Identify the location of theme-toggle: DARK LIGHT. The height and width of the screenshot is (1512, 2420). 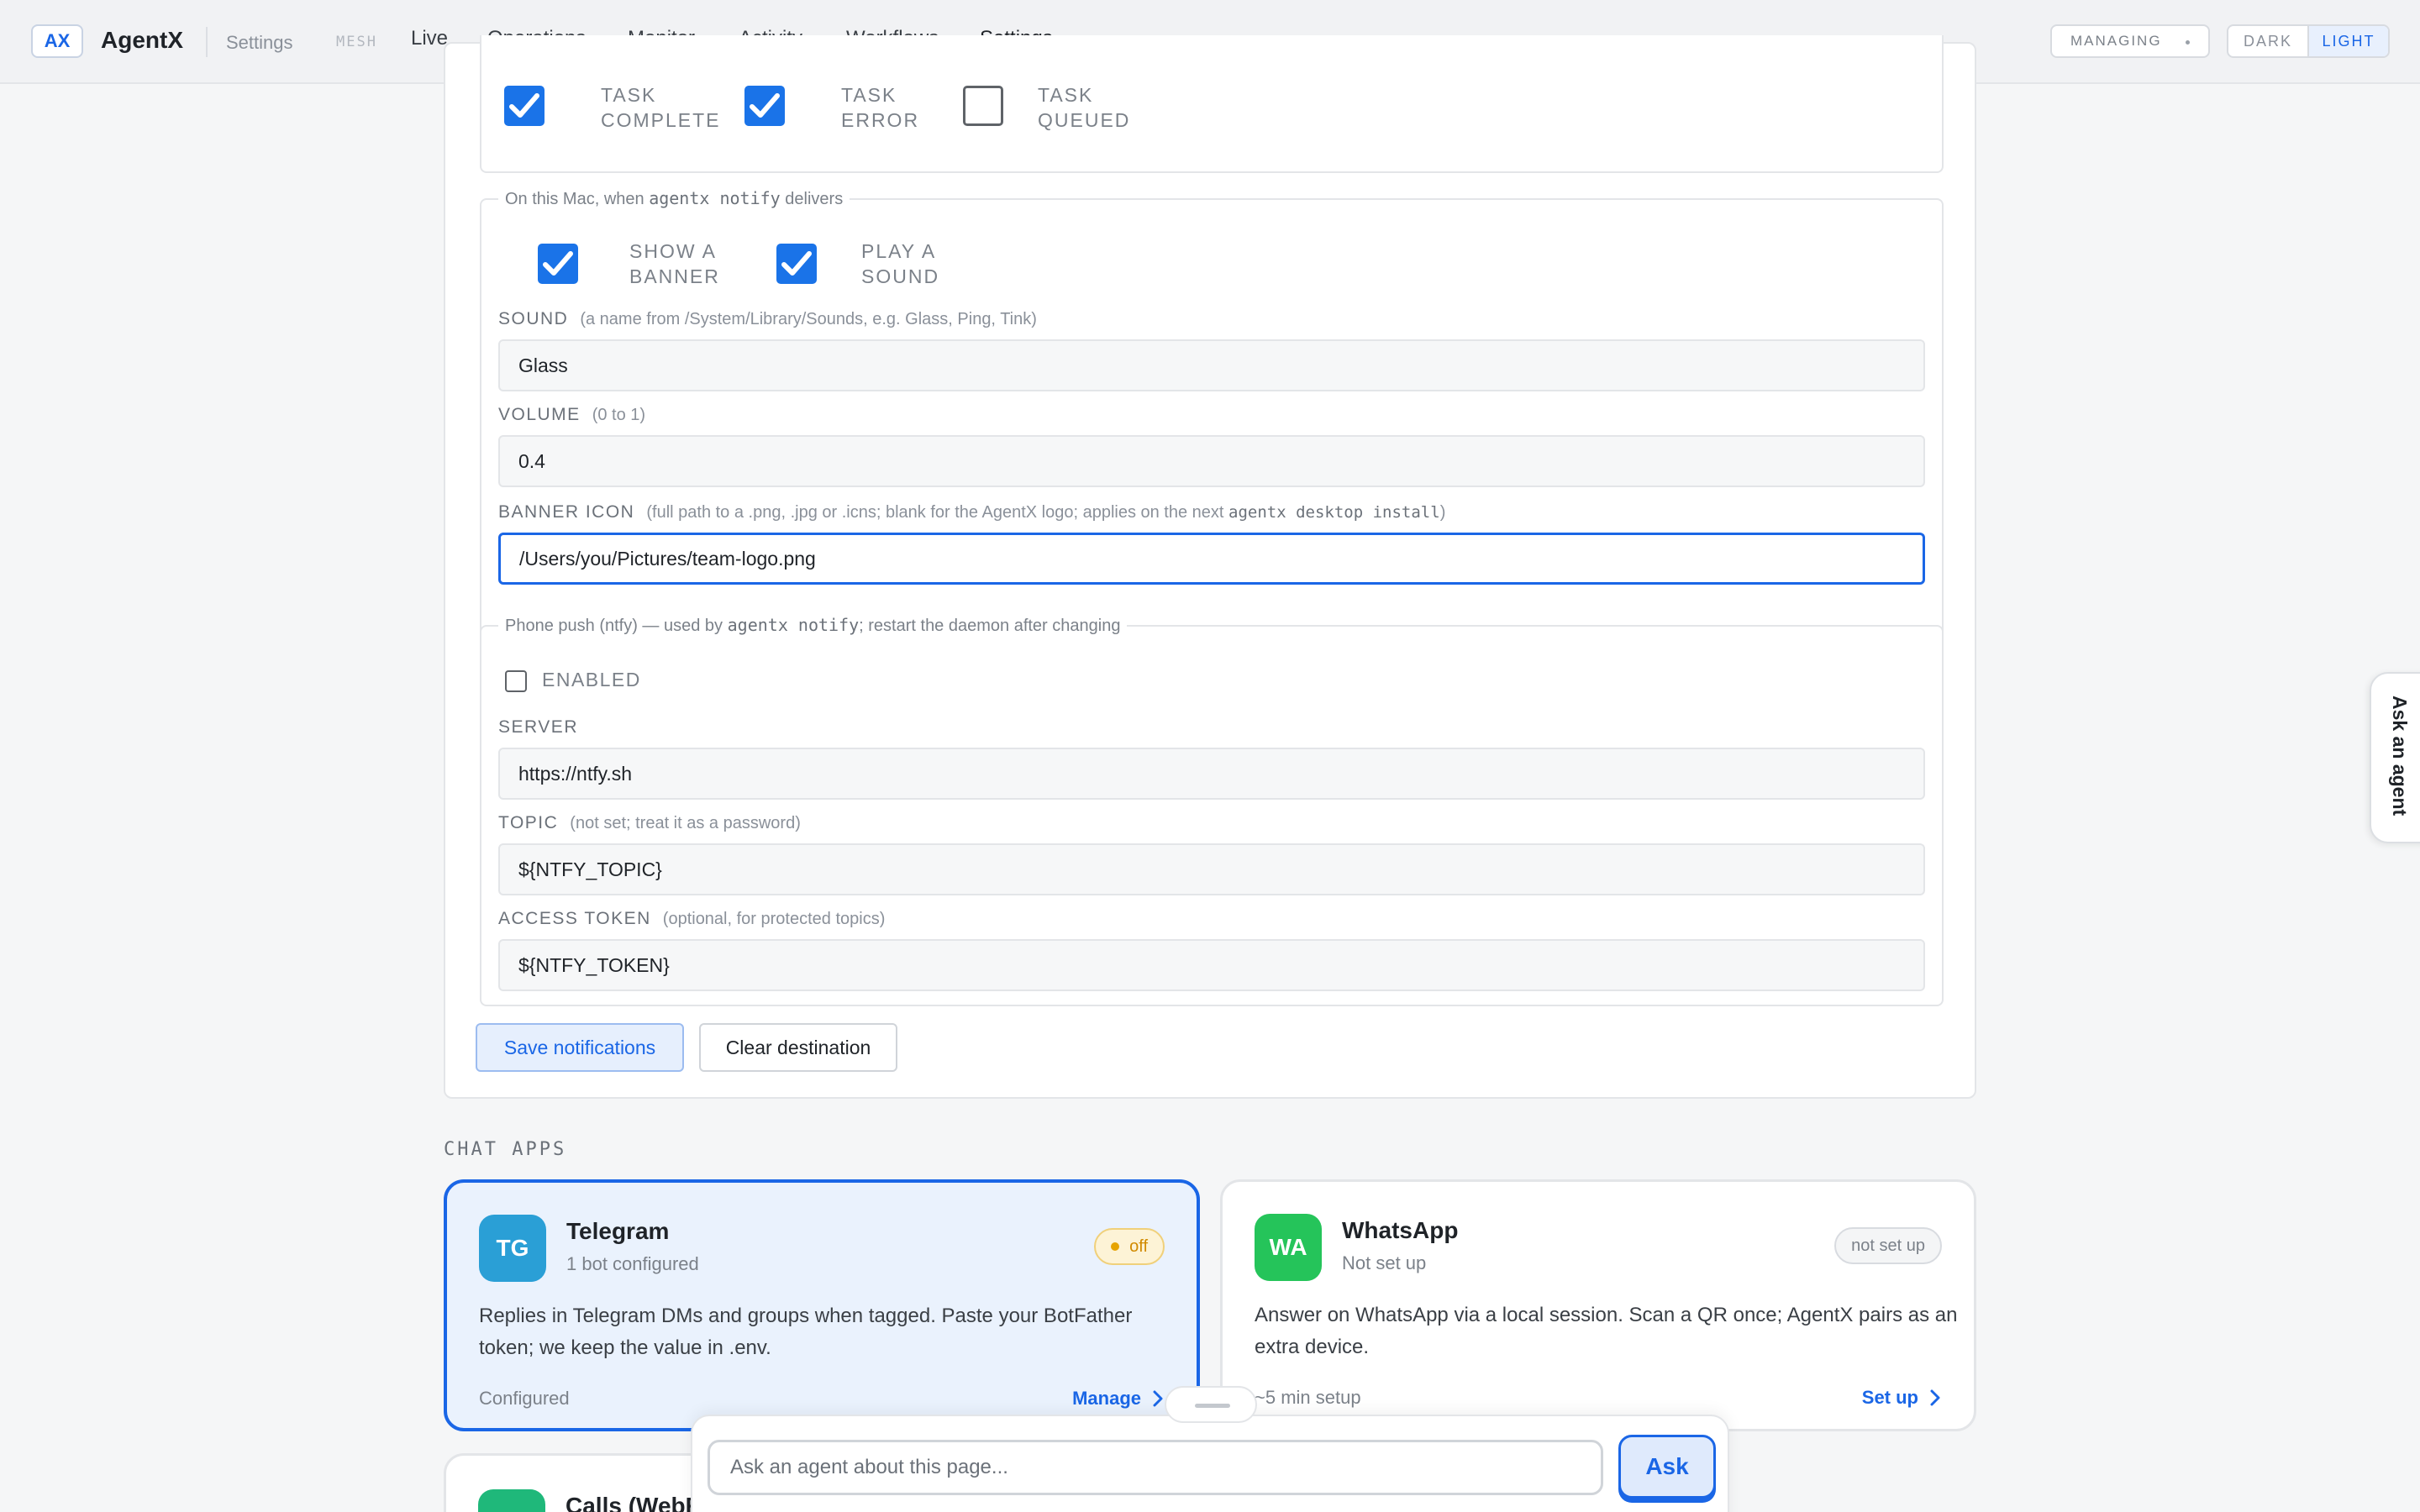
(2308, 41).